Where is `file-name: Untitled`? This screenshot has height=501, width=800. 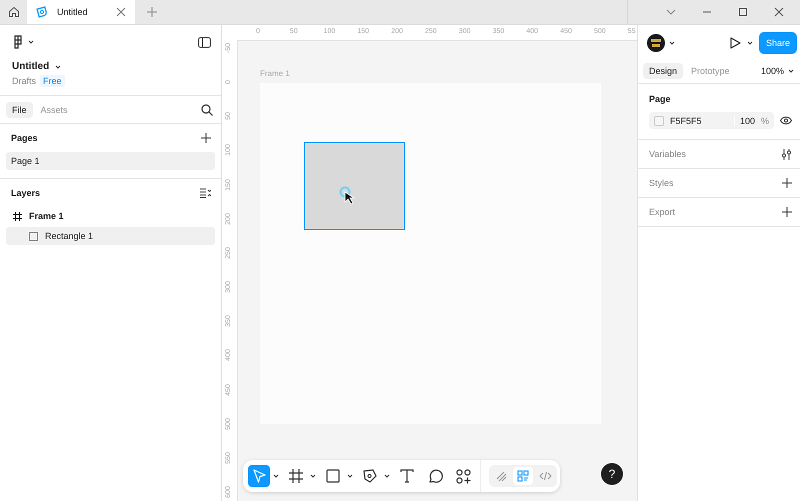 file-name: Untitled is located at coordinates (31, 66).